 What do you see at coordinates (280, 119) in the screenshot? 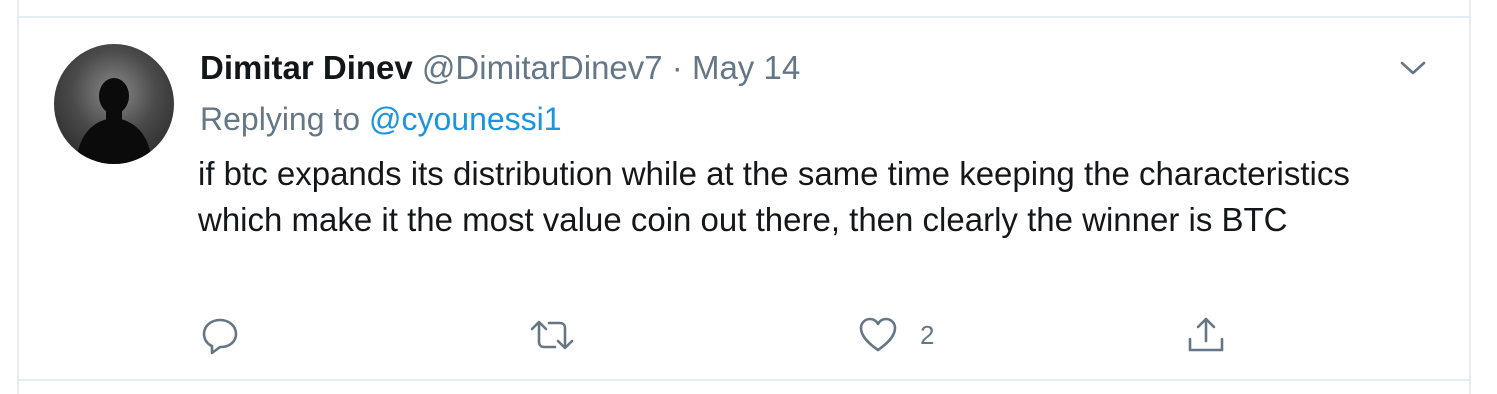
I see `replying-prefix: Replying to` at bounding box center [280, 119].